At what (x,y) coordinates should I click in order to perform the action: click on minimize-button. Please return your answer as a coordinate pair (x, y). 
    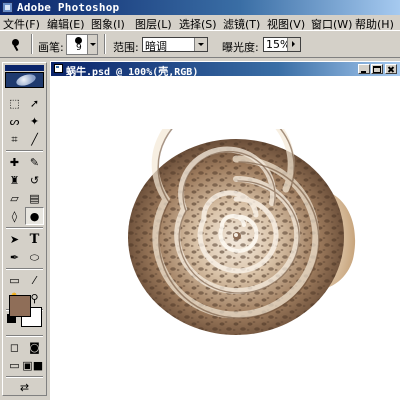
    Looking at the image, I should click on (364, 69).